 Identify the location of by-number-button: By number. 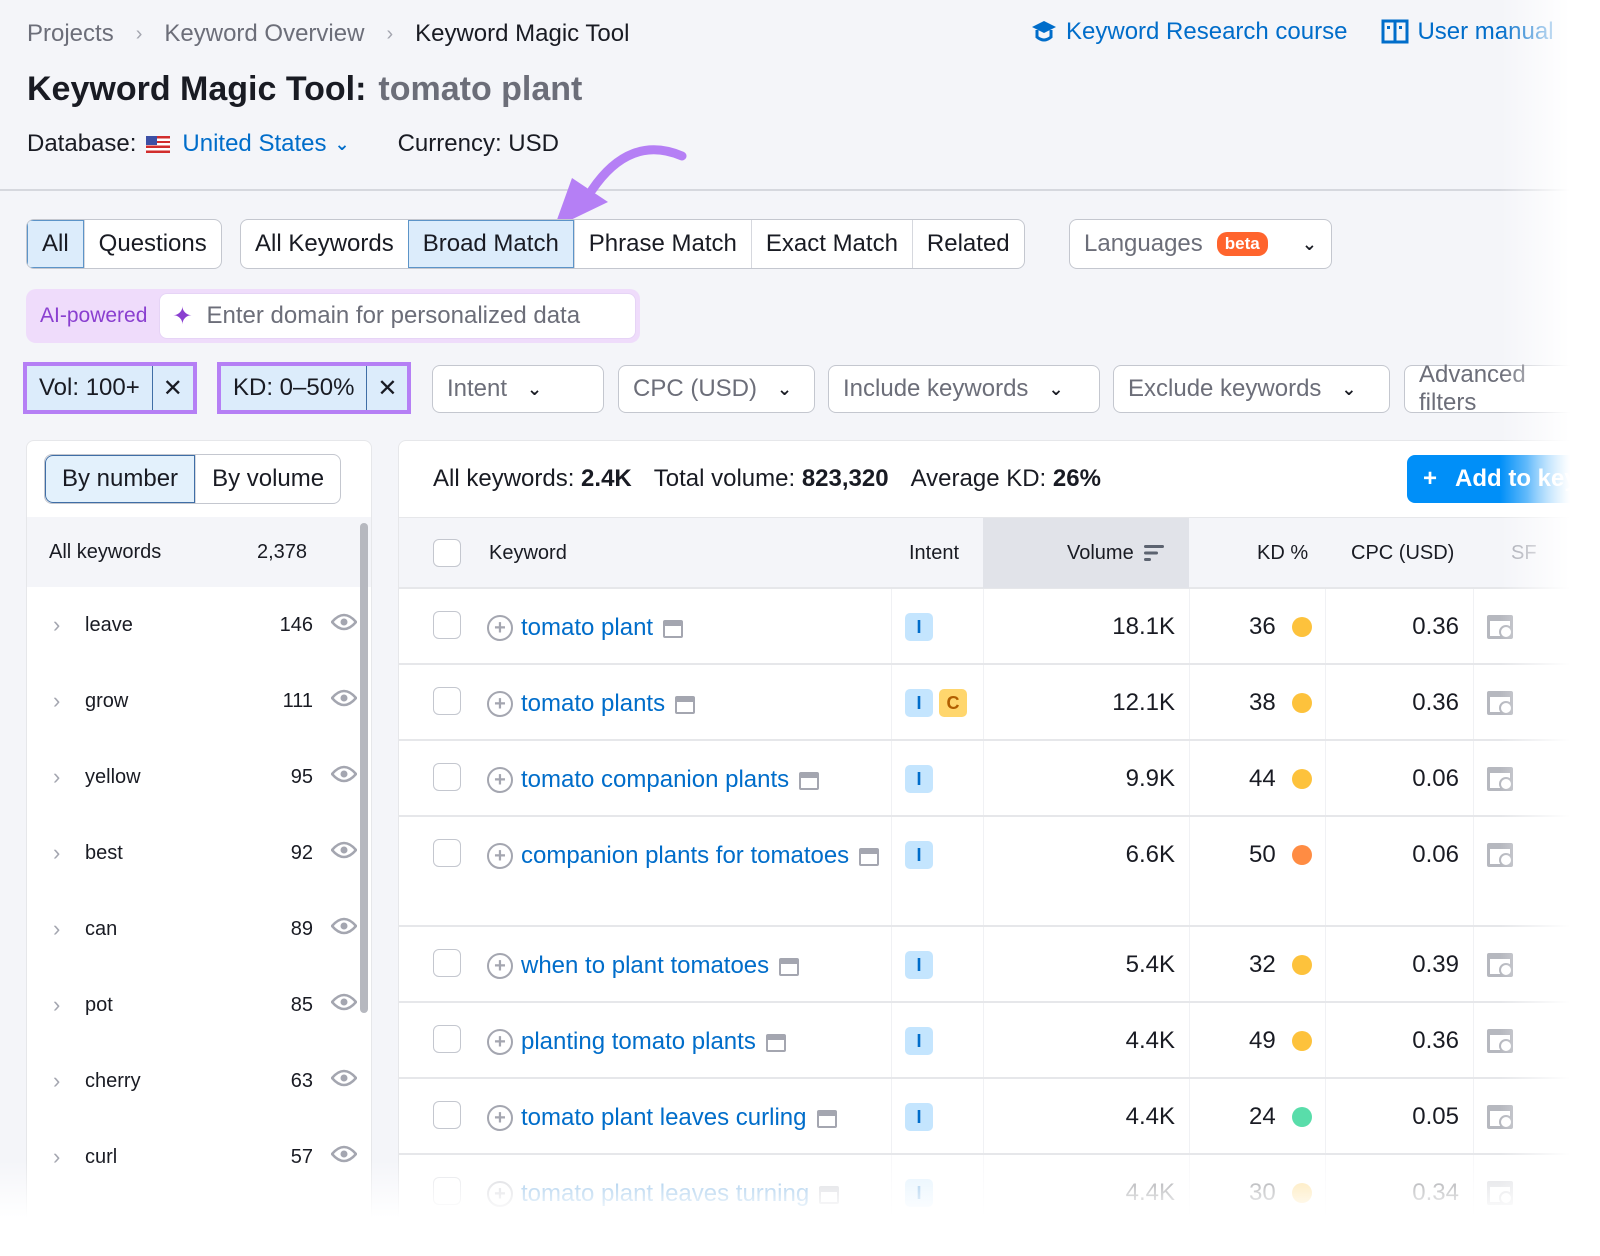
(120, 479).